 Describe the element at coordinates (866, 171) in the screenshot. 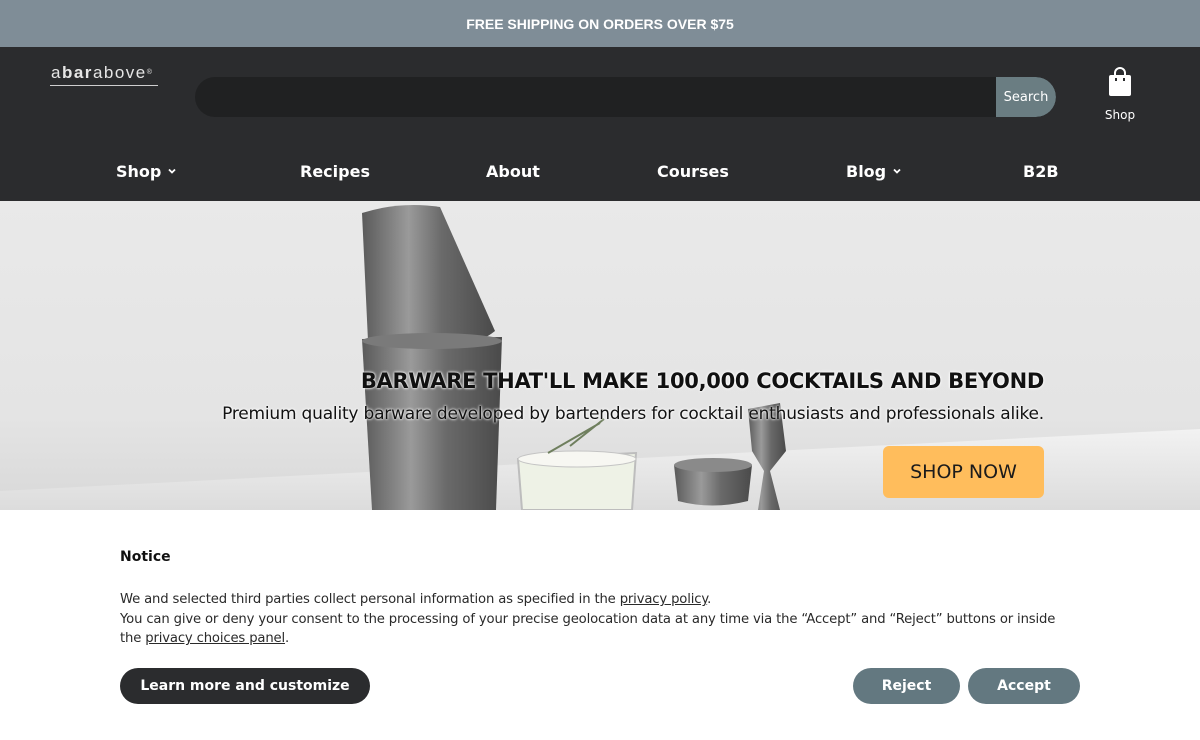

I see `nav-item-label: Blog` at that location.